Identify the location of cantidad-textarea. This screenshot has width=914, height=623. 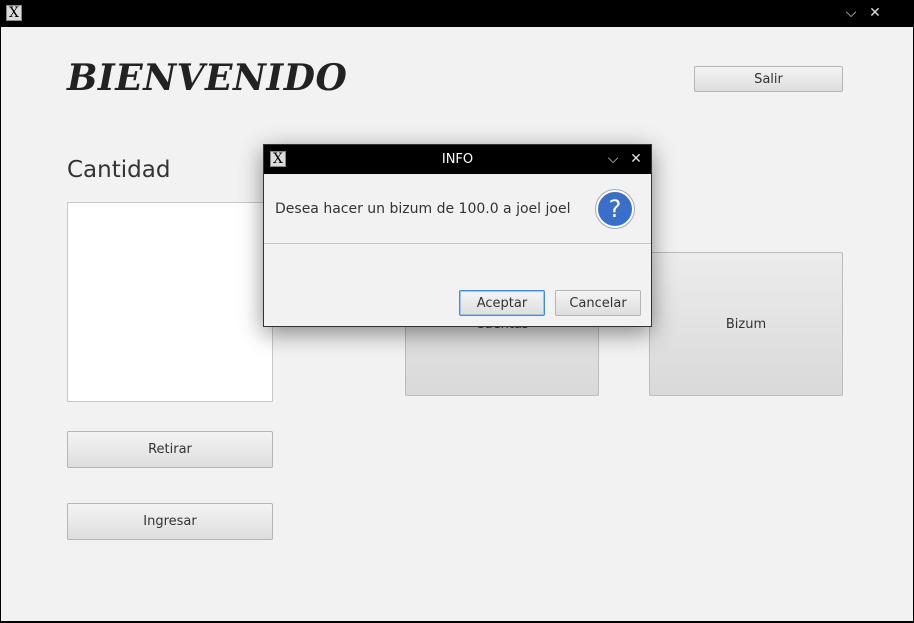
(170, 302).